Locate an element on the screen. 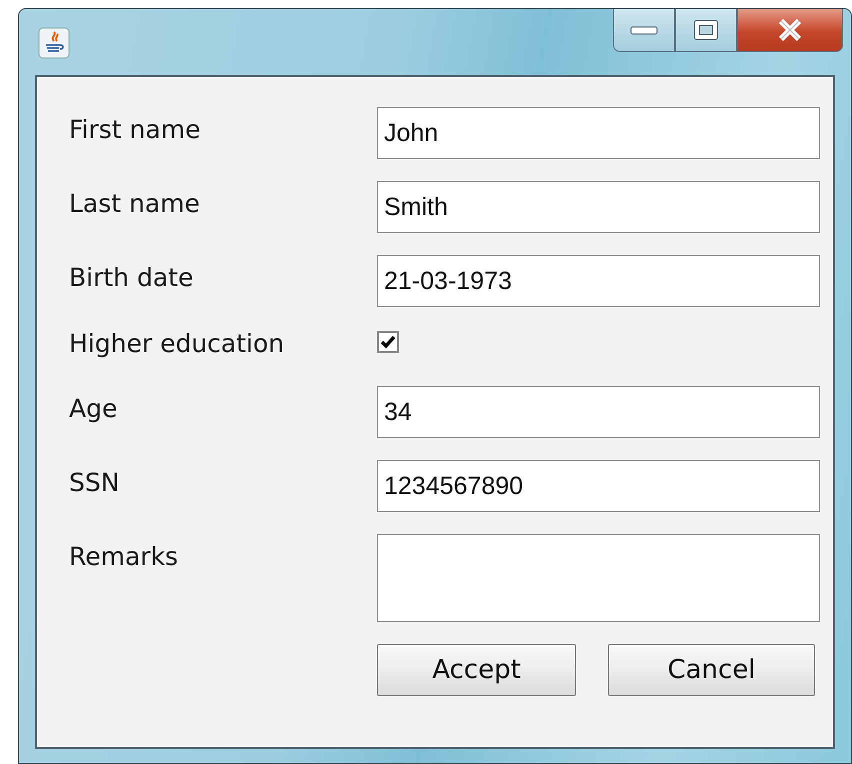 The width and height of the screenshot is (852, 764). field-label: Remarks is located at coordinates (123, 557).